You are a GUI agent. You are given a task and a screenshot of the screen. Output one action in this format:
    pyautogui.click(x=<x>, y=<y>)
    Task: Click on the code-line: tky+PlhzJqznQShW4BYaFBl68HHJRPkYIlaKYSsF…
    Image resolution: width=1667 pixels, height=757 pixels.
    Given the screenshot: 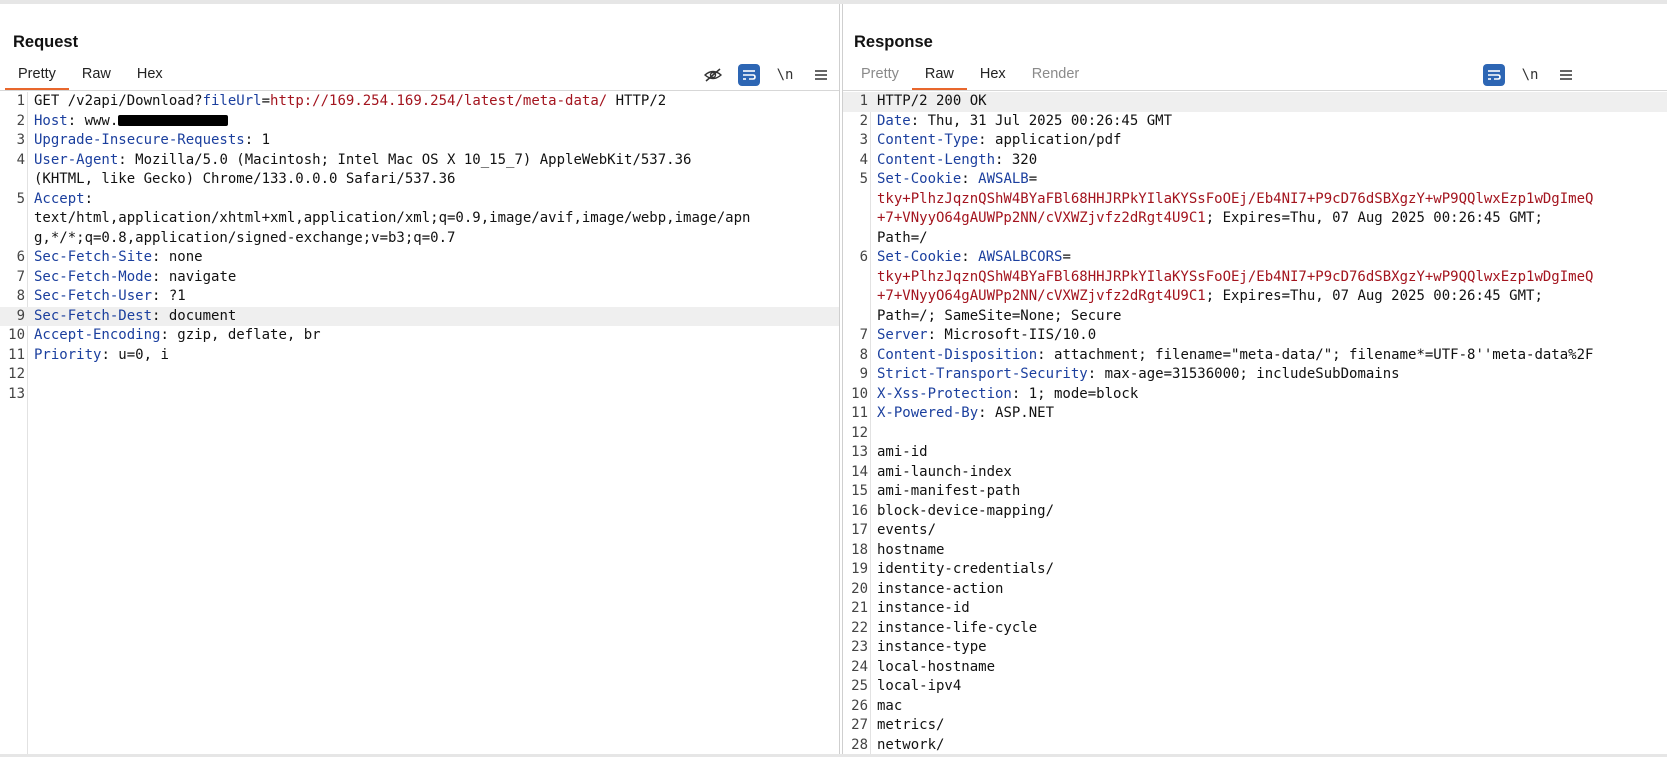 What is the action you would take?
    pyautogui.click(x=1255, y=200)
    